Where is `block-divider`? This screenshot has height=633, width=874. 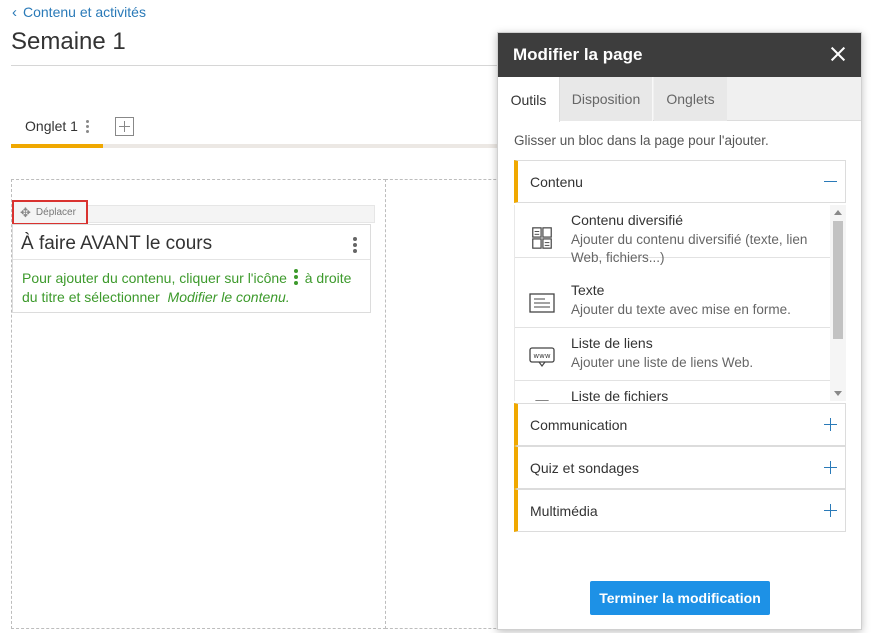
block-divider is located at coordinates (191, 259).